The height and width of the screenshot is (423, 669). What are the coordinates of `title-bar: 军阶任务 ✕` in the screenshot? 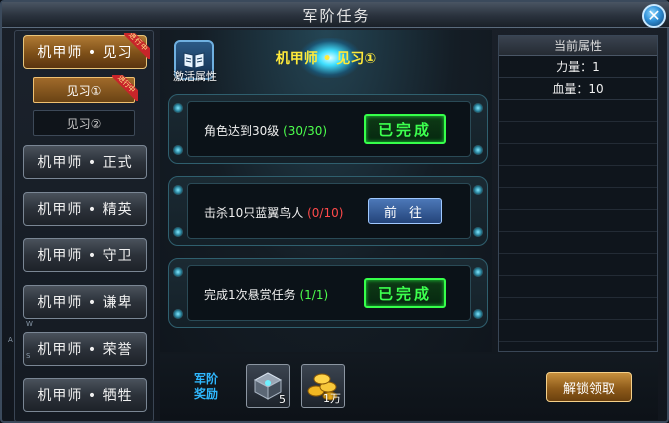 It's located at (335, 15).